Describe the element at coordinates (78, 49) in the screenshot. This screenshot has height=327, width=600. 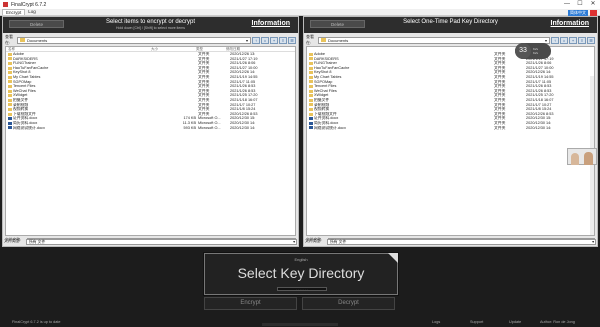
I see `column-name: 名称` at that location.